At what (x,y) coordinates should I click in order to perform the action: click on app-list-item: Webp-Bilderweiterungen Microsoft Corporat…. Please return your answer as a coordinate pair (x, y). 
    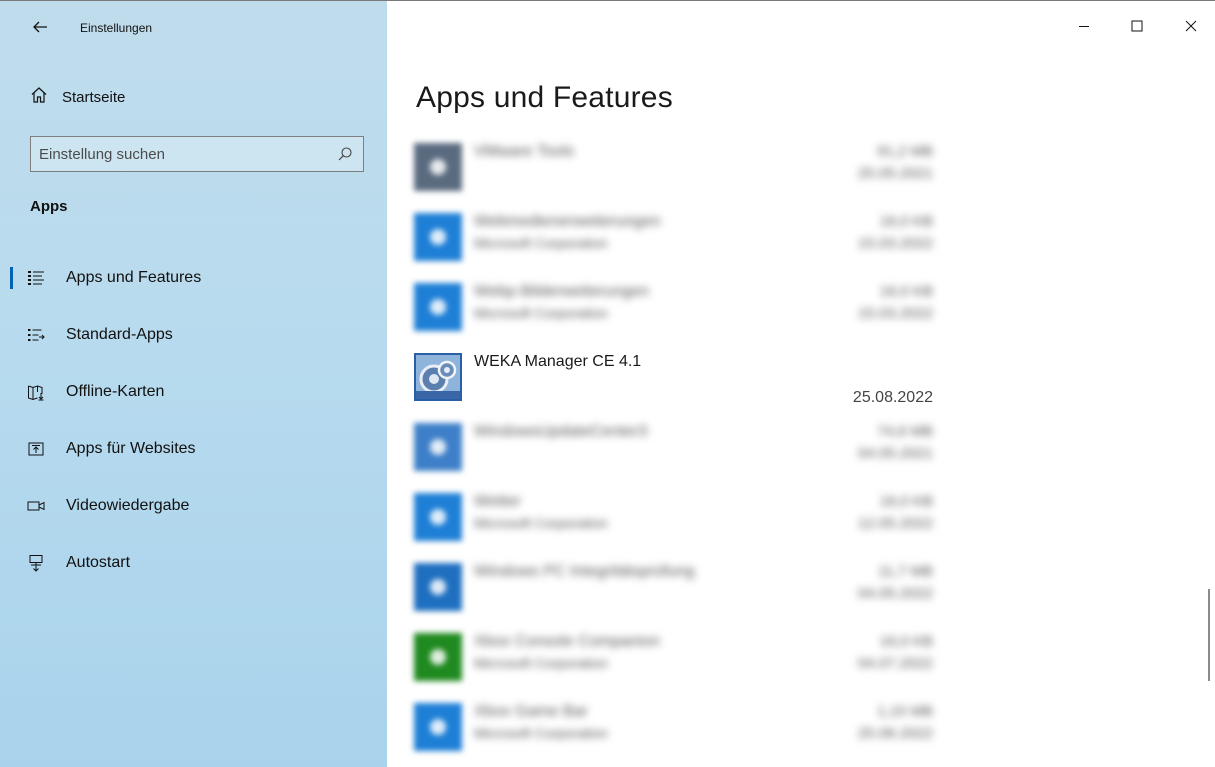
    Looking at the image, I should click on (679, 308).